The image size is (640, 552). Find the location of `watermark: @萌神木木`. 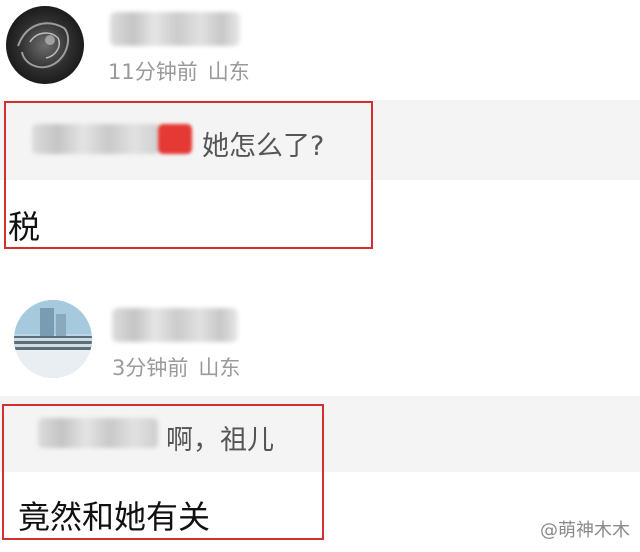

watermark: @萌神木木 is located at coordinates (585, 530).